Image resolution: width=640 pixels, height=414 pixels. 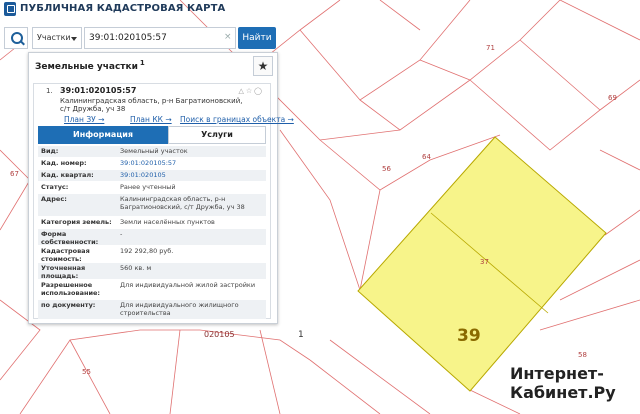 I want to click on attribute-row: Вид: Земельный участок, so click(x=152, y=152).